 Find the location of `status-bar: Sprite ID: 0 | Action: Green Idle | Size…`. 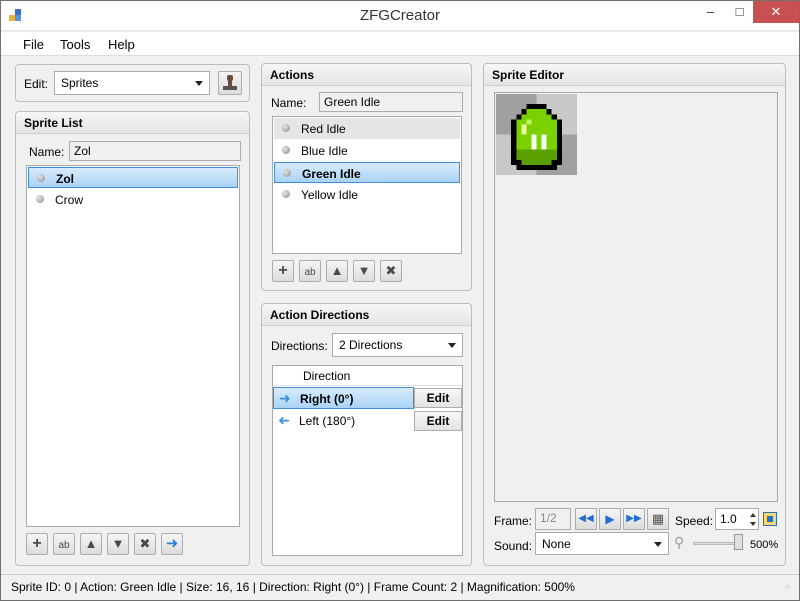

status-bar: Sprite ID: 0 | Action: Green Idle | Size… is located at coordinates (400, 587).